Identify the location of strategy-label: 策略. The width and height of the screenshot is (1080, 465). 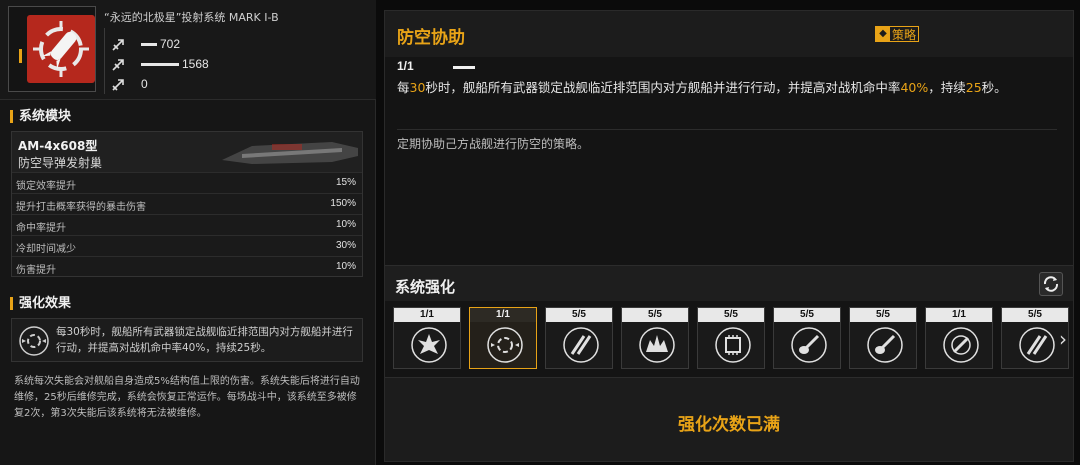
(904, 34).